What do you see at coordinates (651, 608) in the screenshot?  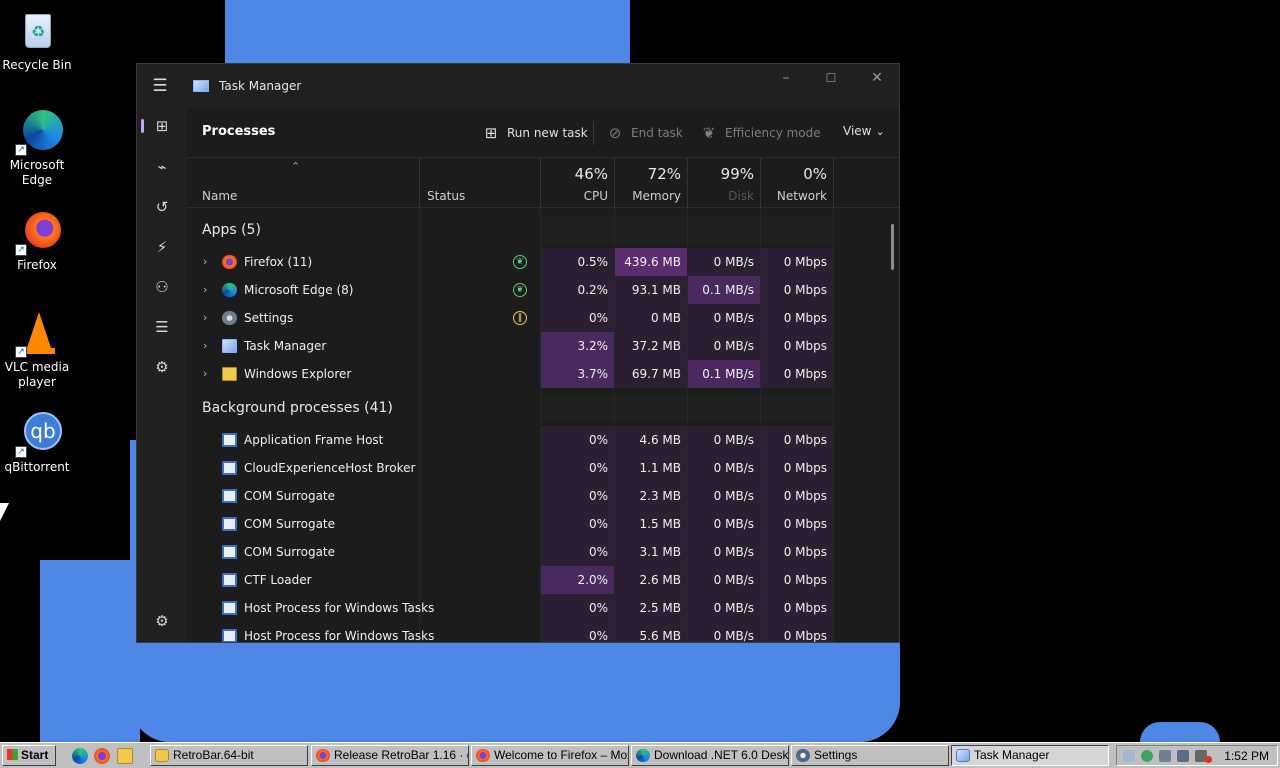 I see `memory-cell: 2.5 MB` at bounding box center [651, 608].